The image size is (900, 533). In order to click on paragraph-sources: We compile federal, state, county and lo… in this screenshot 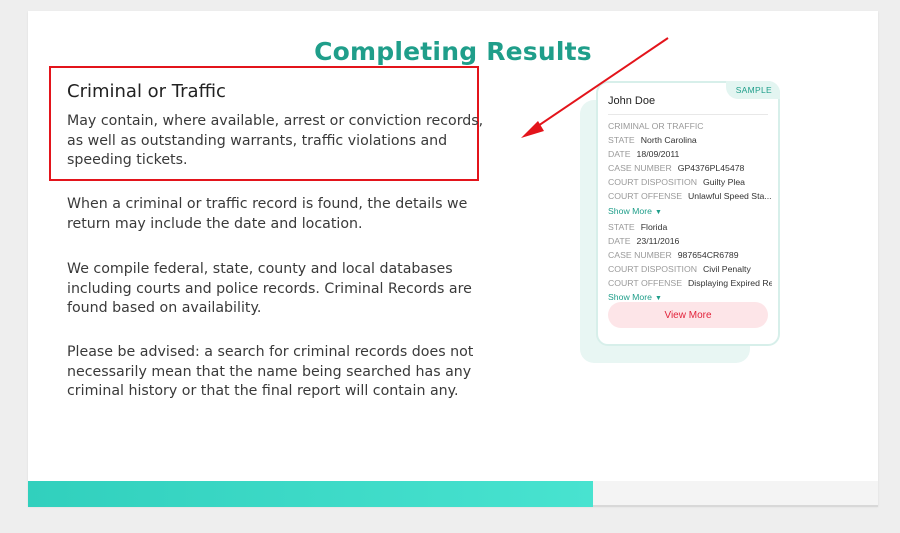, I will do `click(269, 288)`.